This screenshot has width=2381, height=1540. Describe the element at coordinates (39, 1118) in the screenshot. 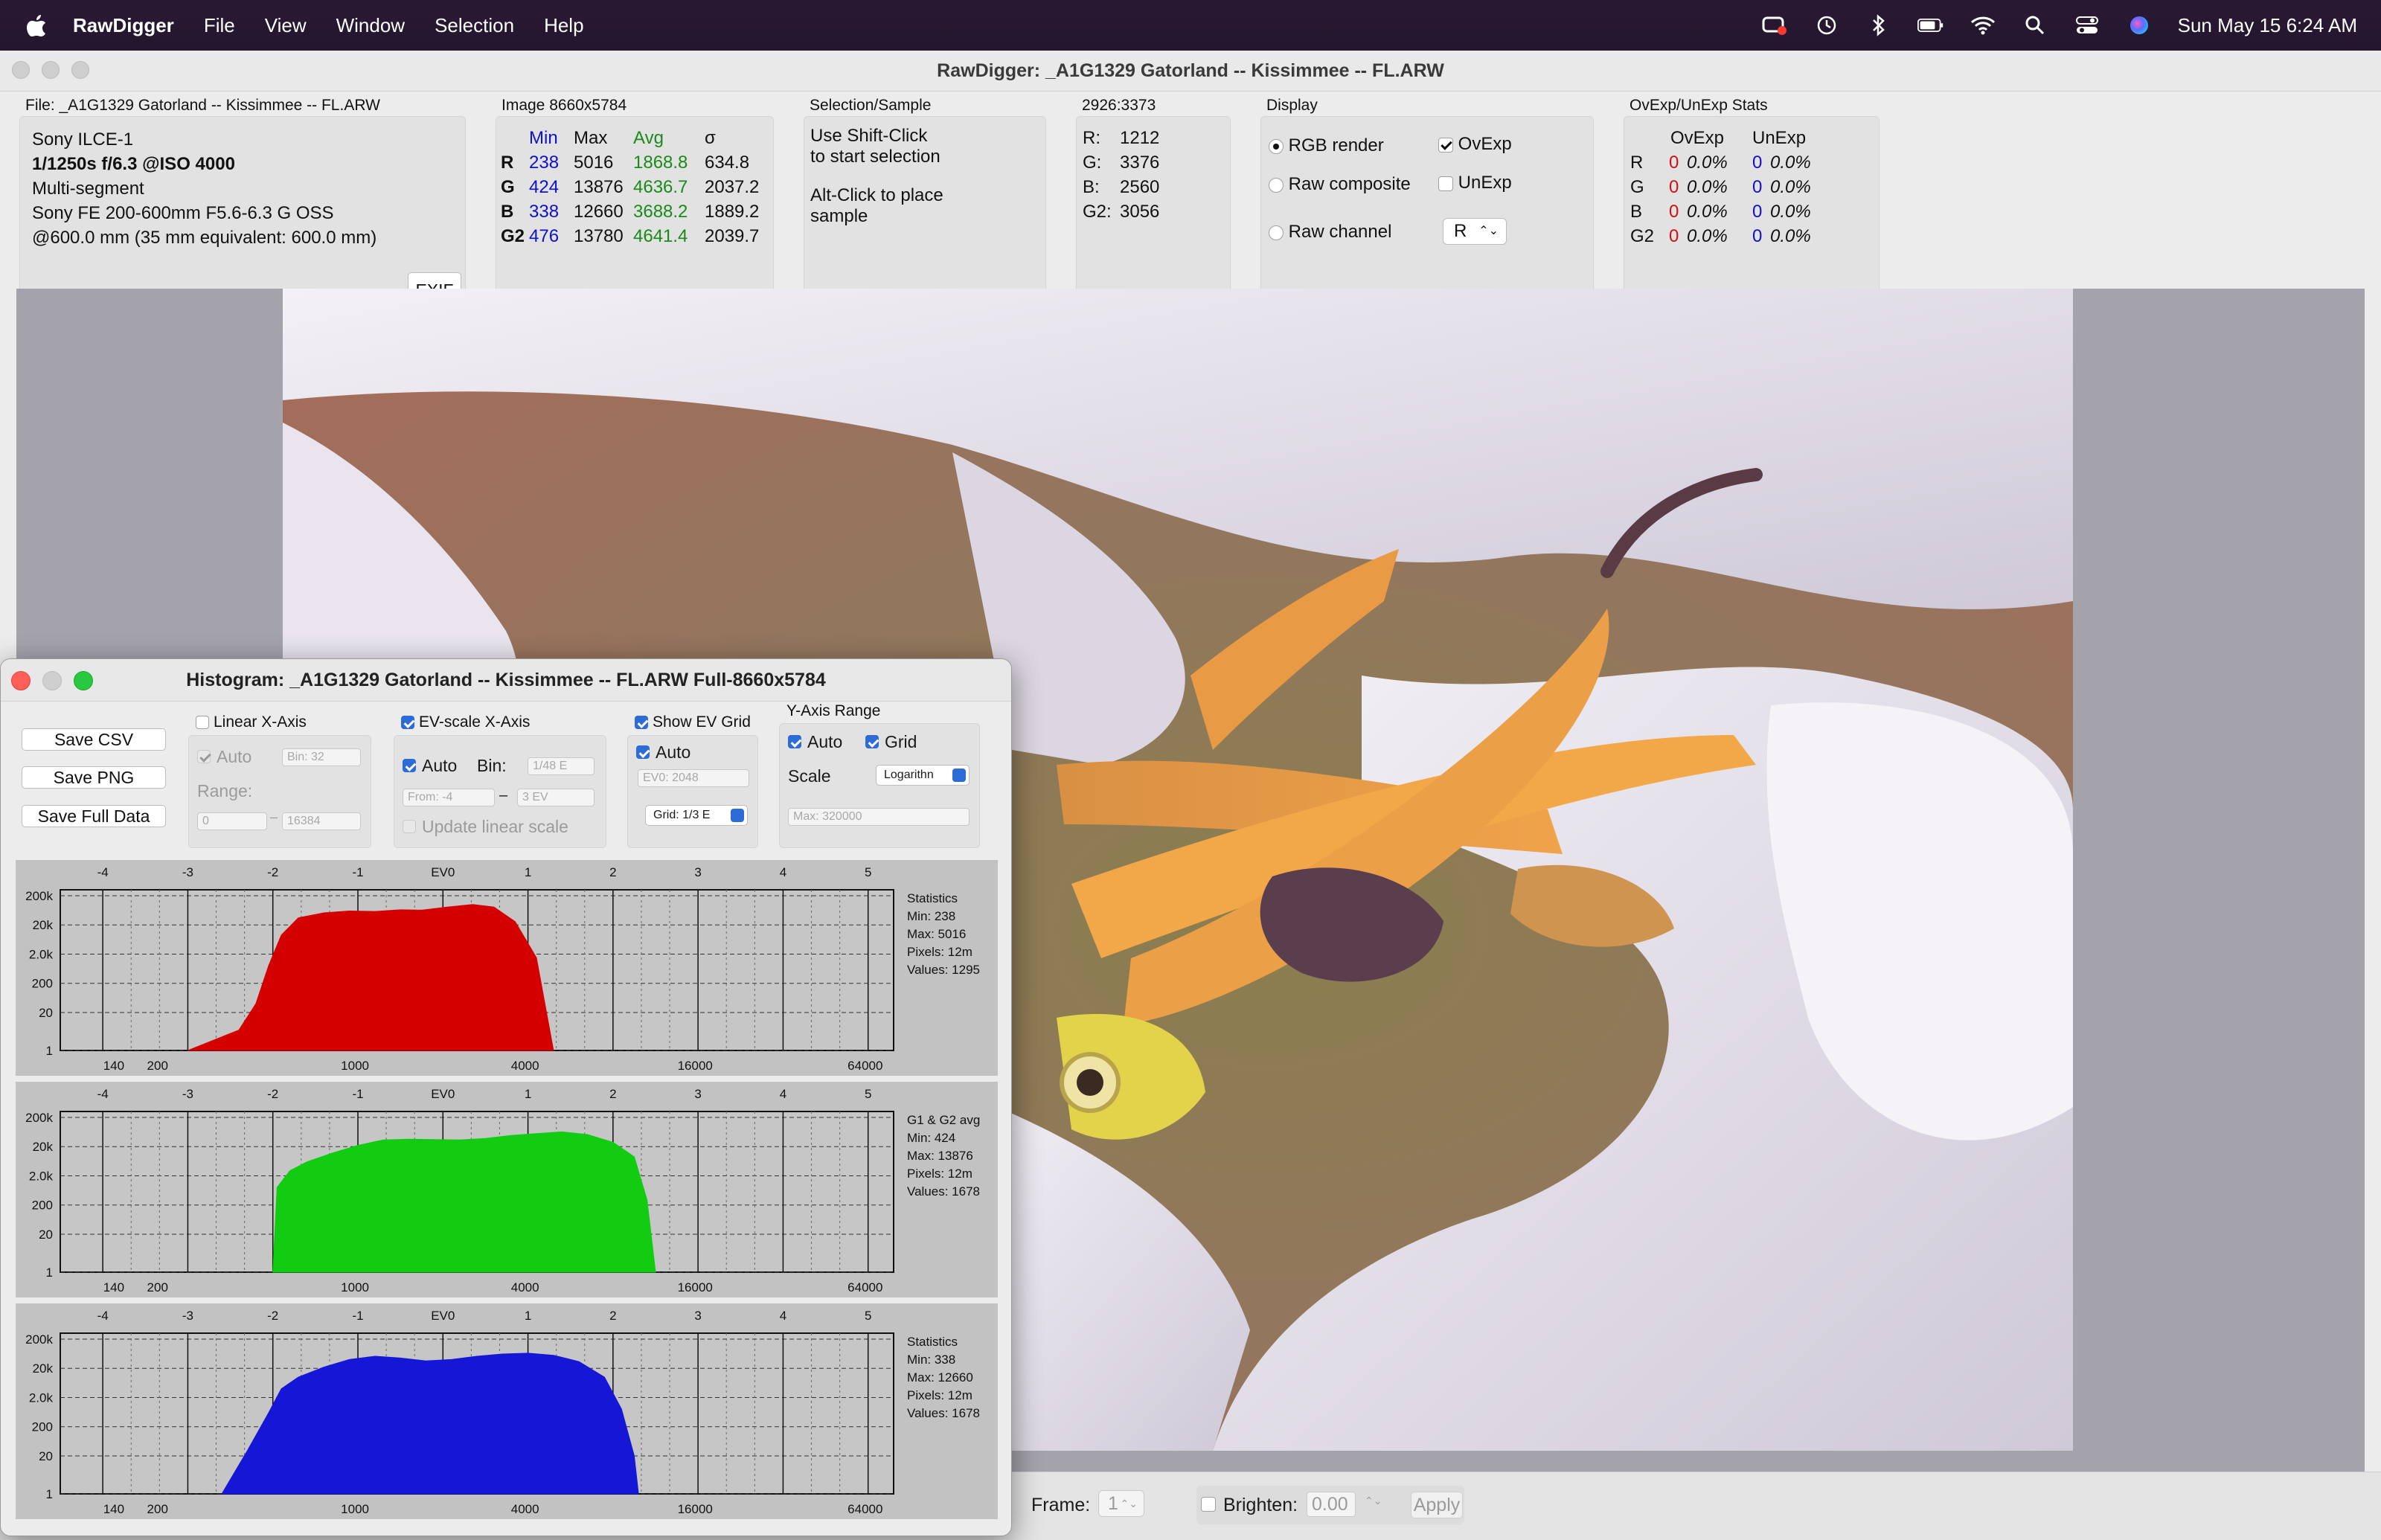

I see `y-tick-label: 200k` at that location.